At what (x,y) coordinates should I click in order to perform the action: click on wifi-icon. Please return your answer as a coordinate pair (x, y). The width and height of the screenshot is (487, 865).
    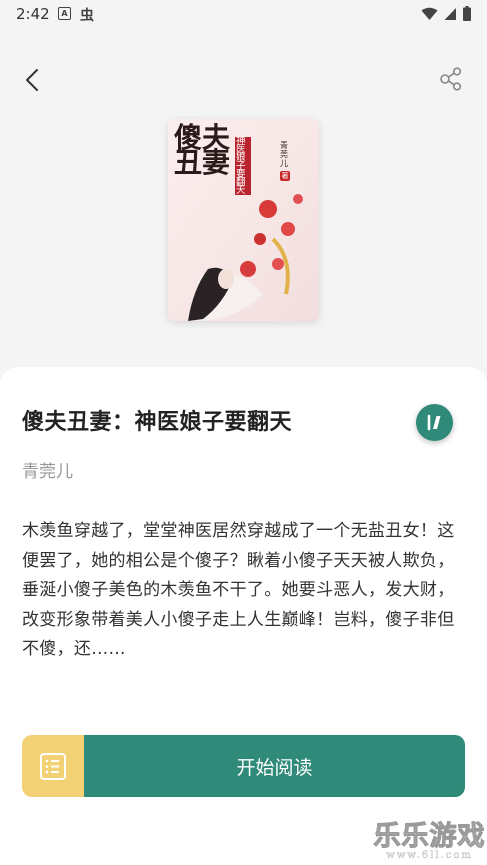
    Looking at the image, I should click on (429, 13).